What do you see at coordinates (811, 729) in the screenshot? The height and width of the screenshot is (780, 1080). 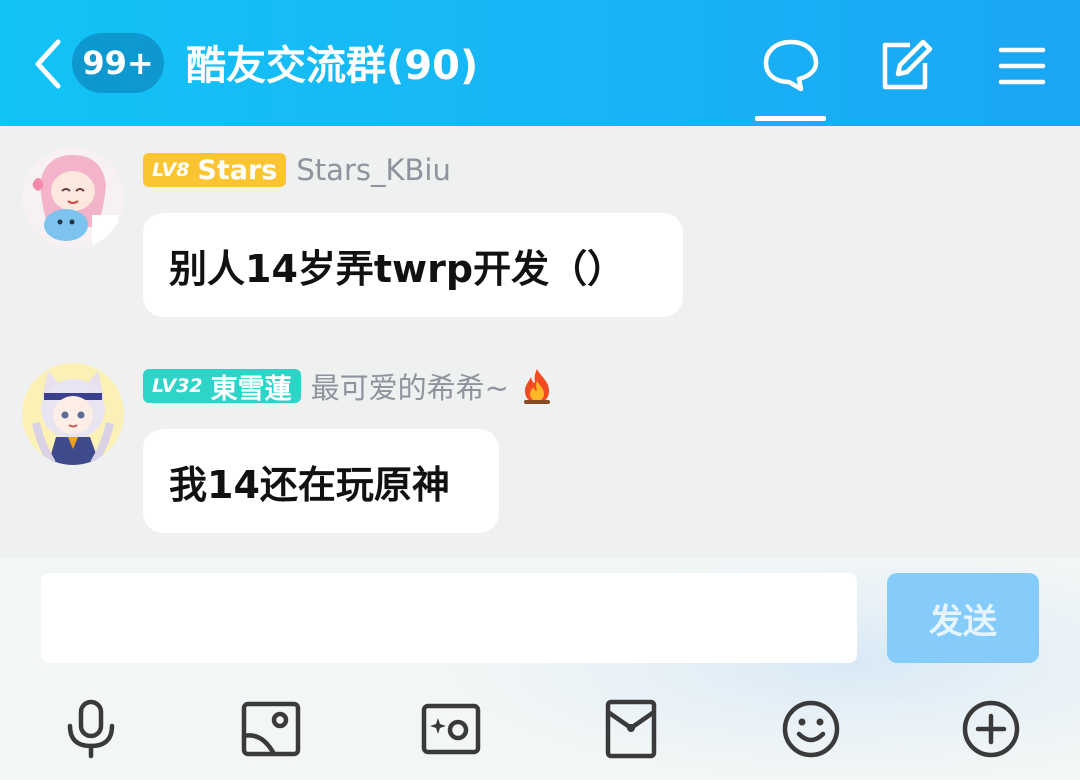 I see `emoji-icon` at bounding box center [811, 729].